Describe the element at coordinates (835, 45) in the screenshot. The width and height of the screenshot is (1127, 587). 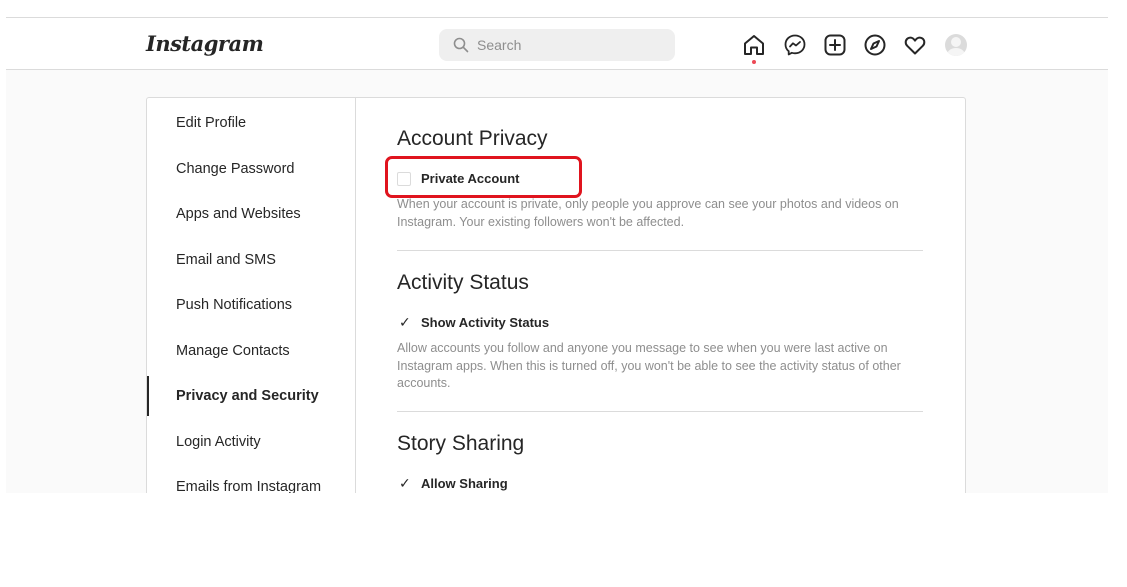
I see `new-post-icon` at that location.